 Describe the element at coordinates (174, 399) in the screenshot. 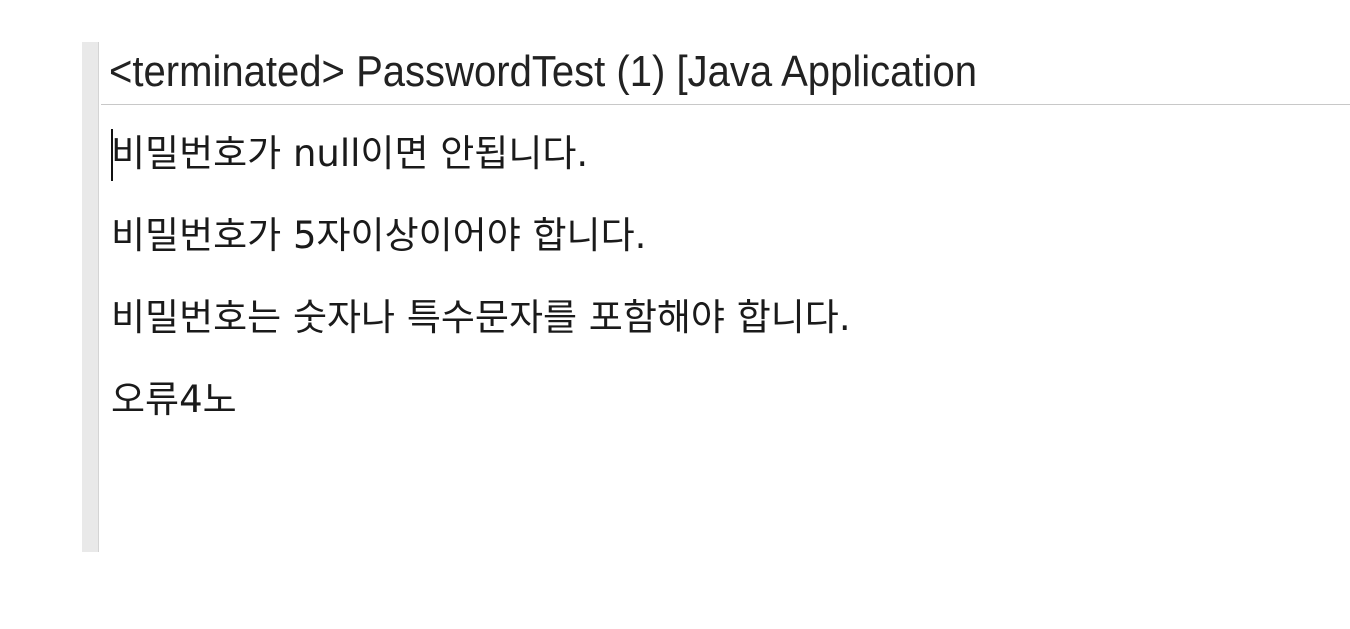

I see `console-output-line: 오류4노` at that location.